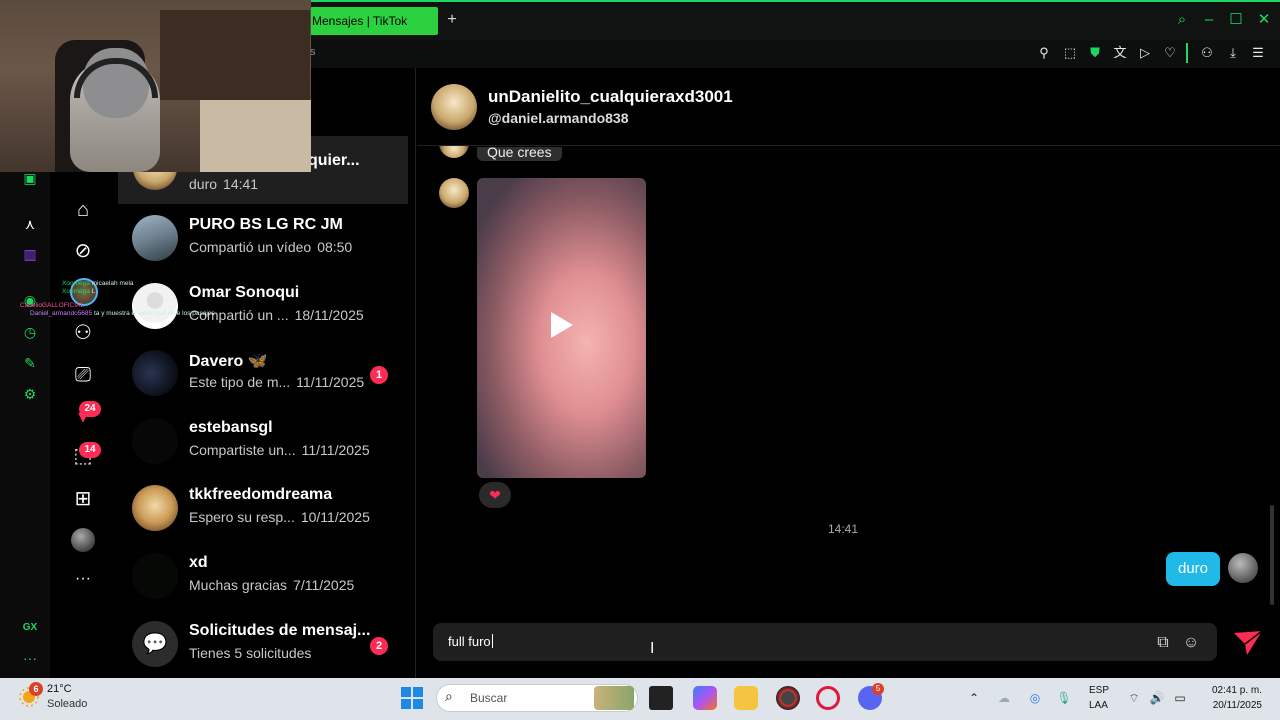 The width and height of the screenshot is (1280, 720). Describe the element at coordinates (449, 696) in the screenshot. I see `search-icon: ⌕` at that location.